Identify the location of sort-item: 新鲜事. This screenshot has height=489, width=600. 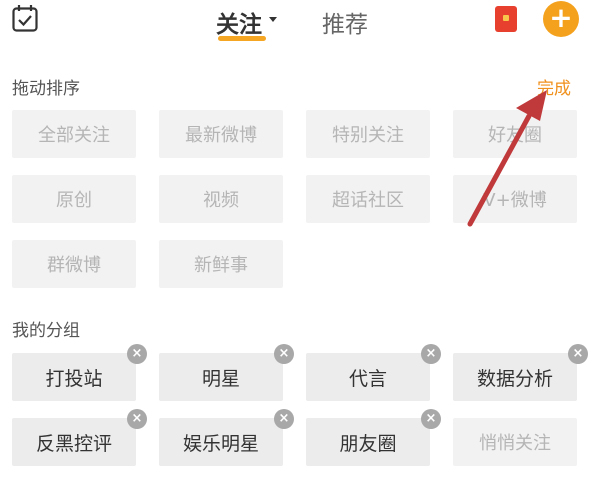
(221, 264).